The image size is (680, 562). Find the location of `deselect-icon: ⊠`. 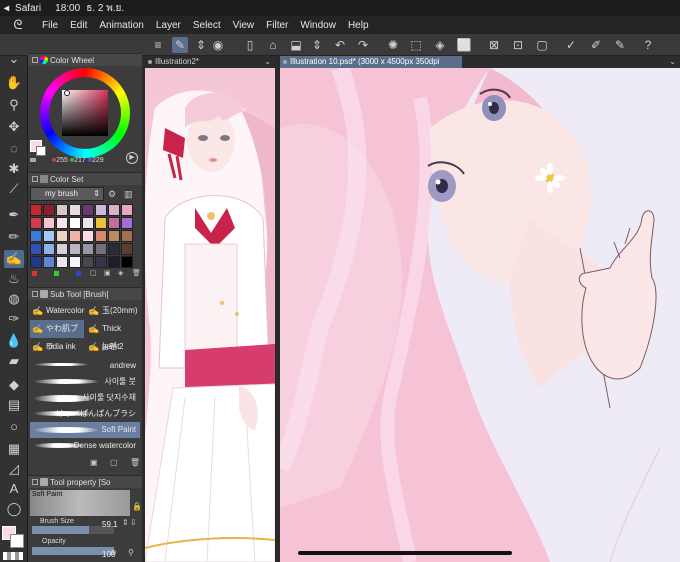

deselect-icon: ⊠ is located at coordinates (494, 45).